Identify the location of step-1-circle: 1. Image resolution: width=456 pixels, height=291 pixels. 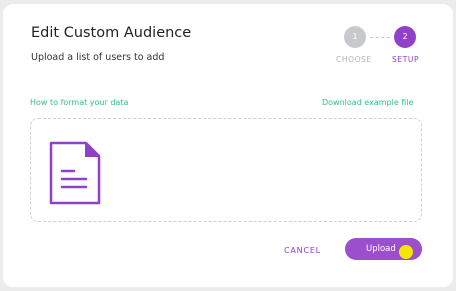
(355, 37).